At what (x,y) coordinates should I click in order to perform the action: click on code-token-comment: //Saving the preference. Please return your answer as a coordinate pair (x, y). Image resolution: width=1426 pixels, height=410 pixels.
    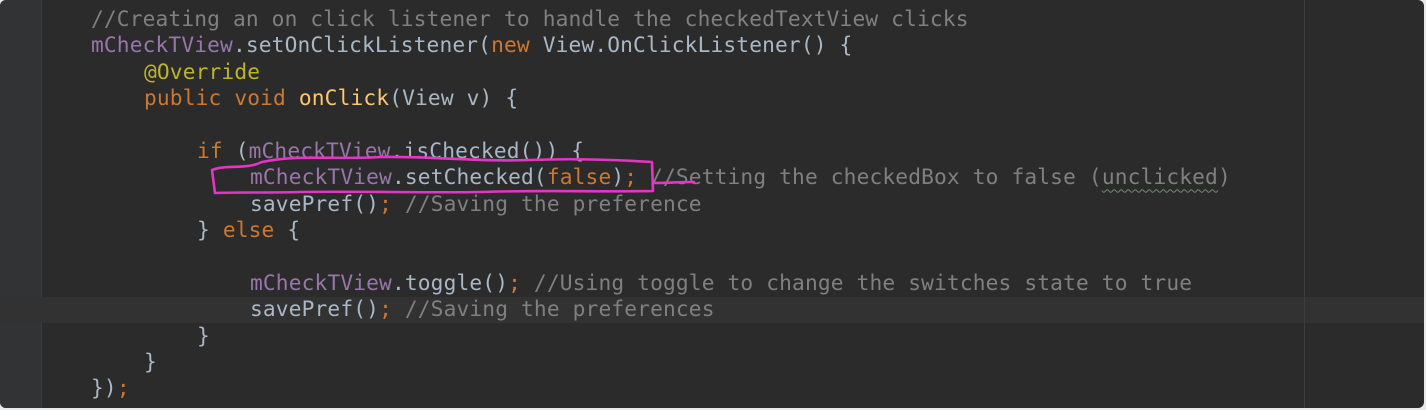
    Looking at the image, I should click on (546, 203).